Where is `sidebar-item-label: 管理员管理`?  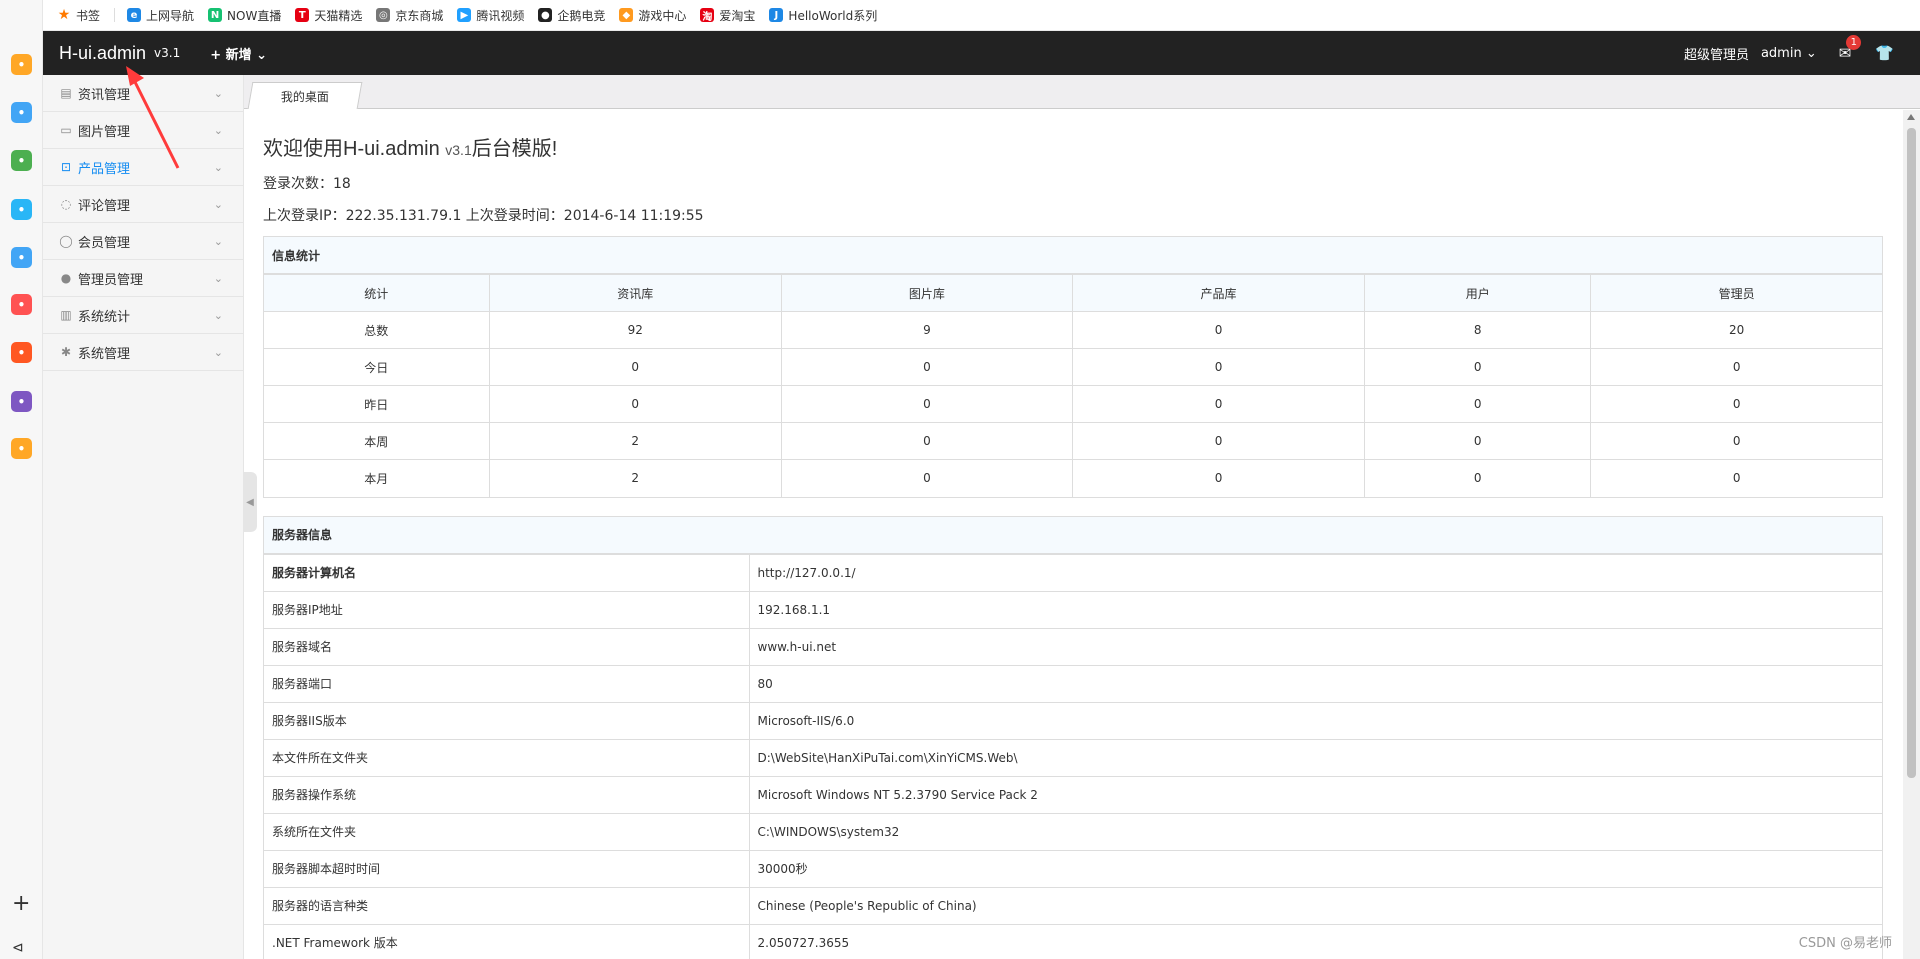 sidebar-item-label: 管理员管理 is located at coordinates (111, 280).